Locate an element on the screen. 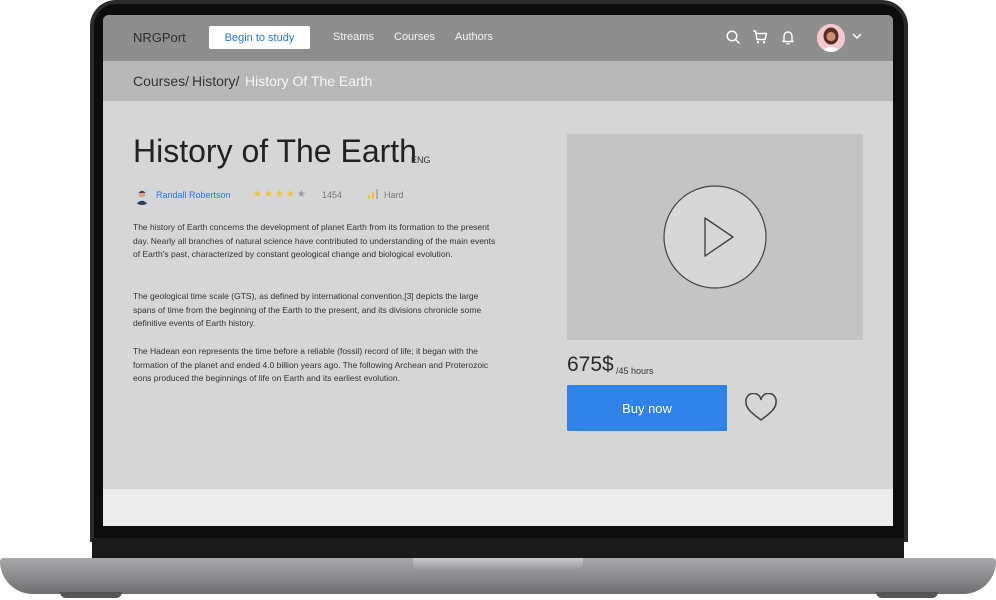  cart-icon is located at coordinates (760, 37).